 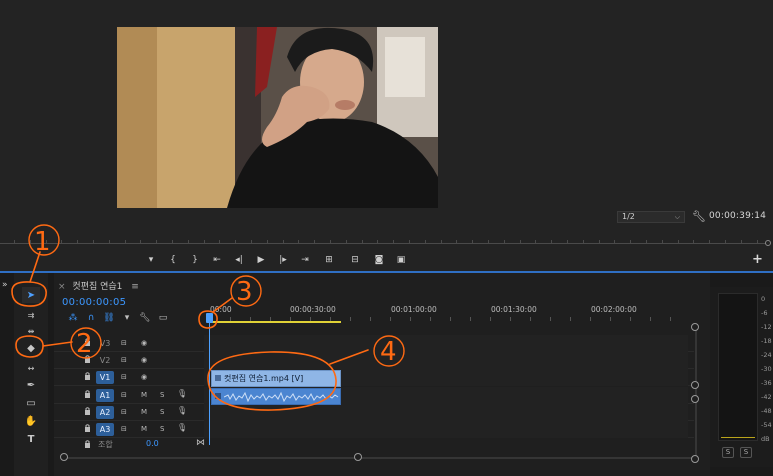 I want to click on add-button-icon: +, so click(x=757, y=259).